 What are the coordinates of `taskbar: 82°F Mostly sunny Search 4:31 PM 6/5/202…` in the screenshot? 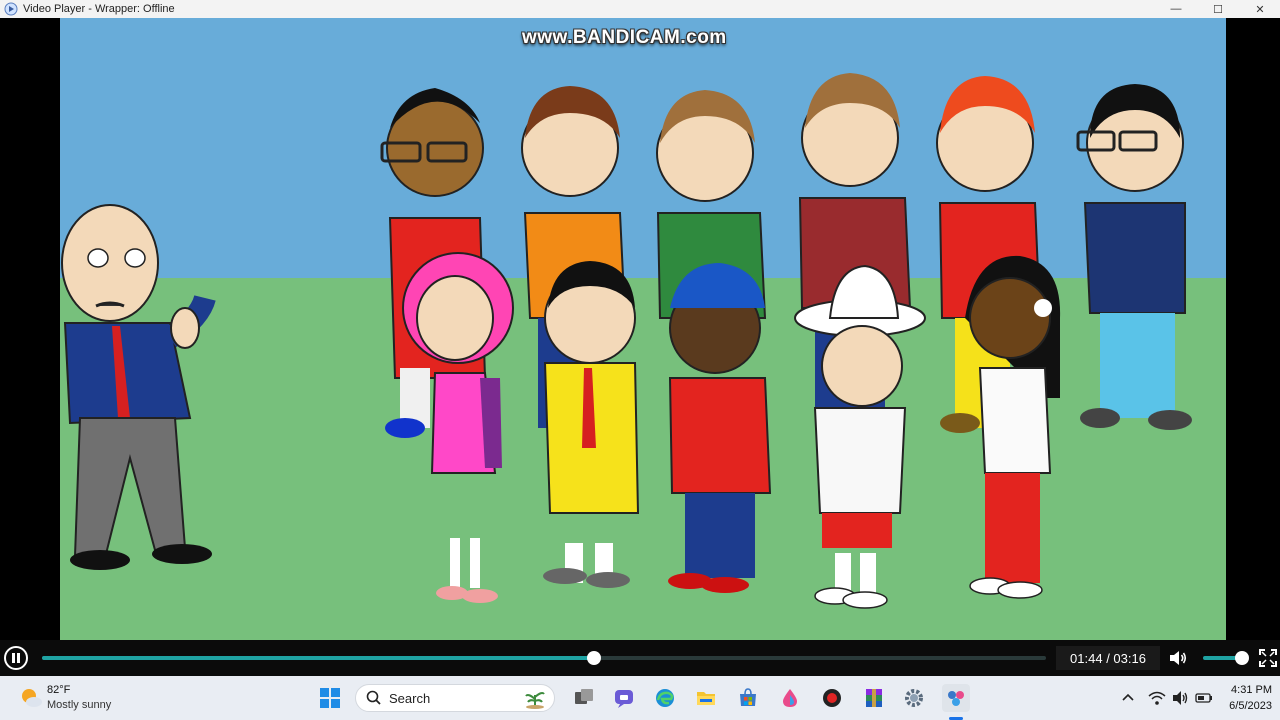 It's located at (640, 698).